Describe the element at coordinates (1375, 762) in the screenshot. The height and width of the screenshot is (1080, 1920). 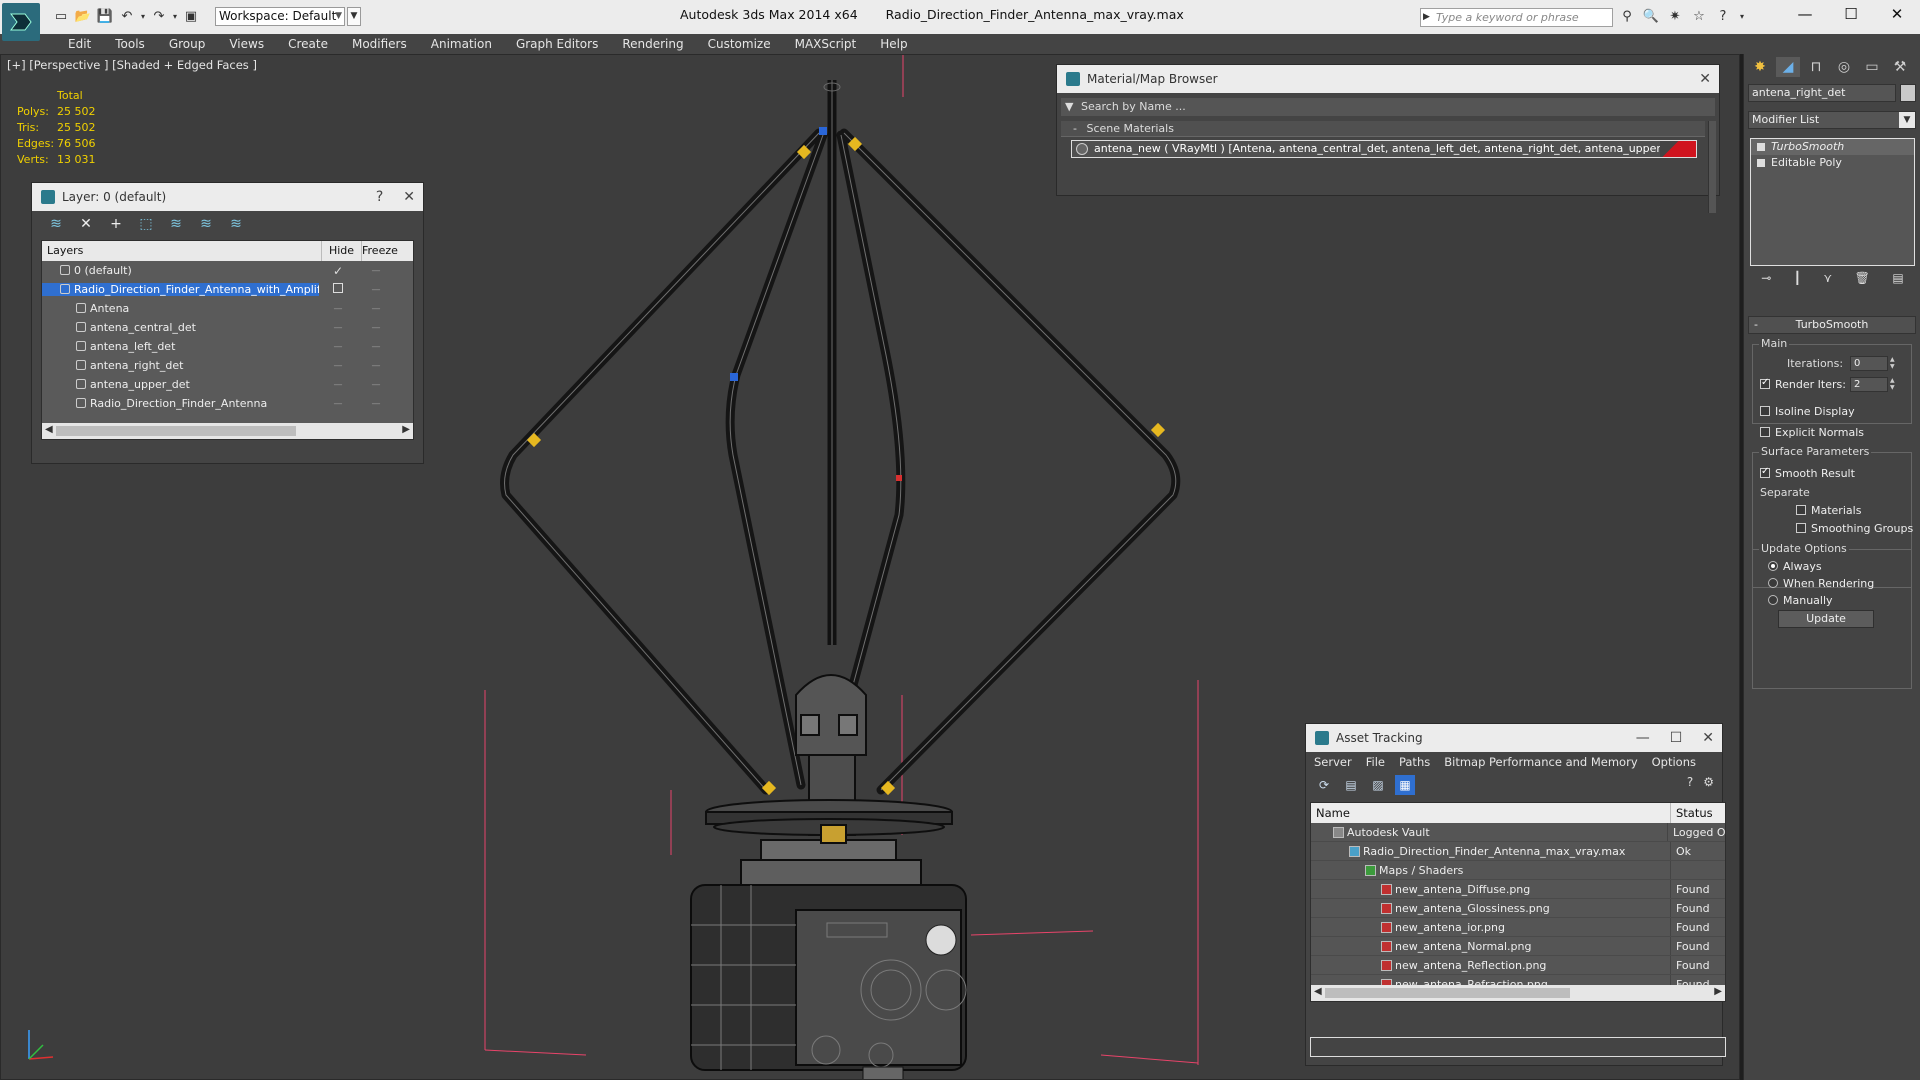
I see `menu-file: File` at that location.